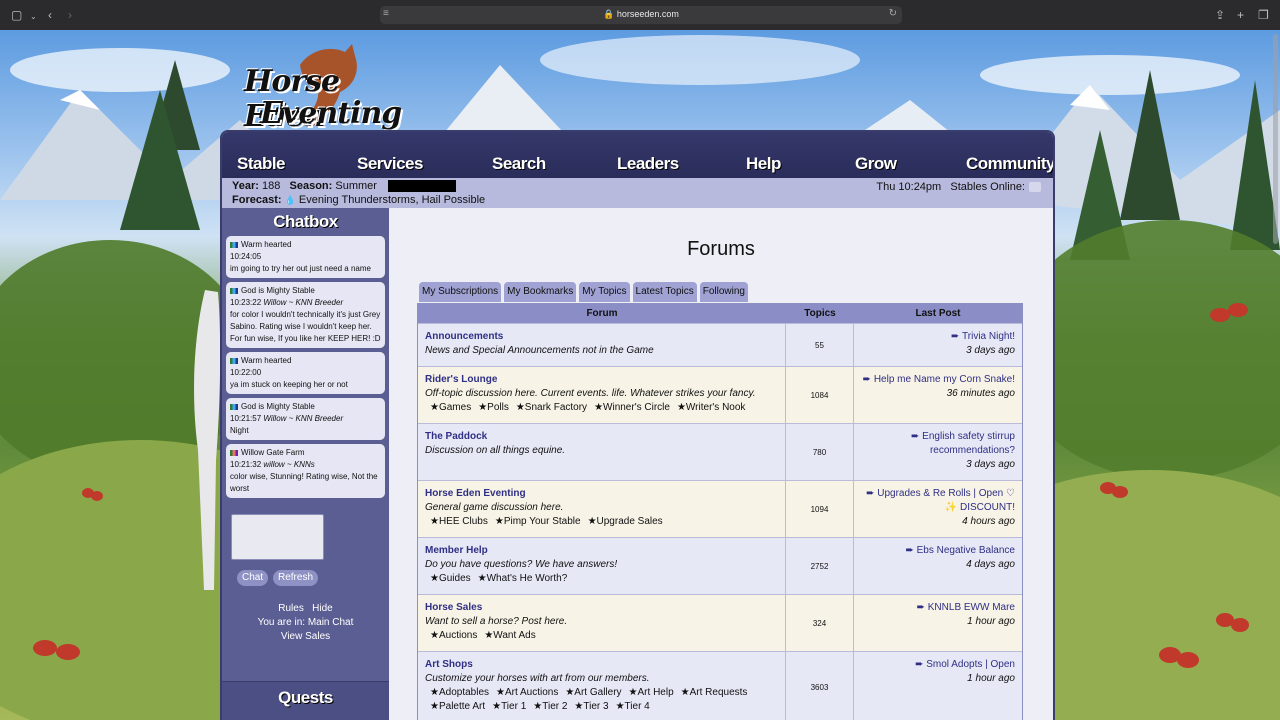 Image resolution: width=1280 pixels, height=720 pixels. I want to click on chat-time: 10:21:57, so click(246, 418).